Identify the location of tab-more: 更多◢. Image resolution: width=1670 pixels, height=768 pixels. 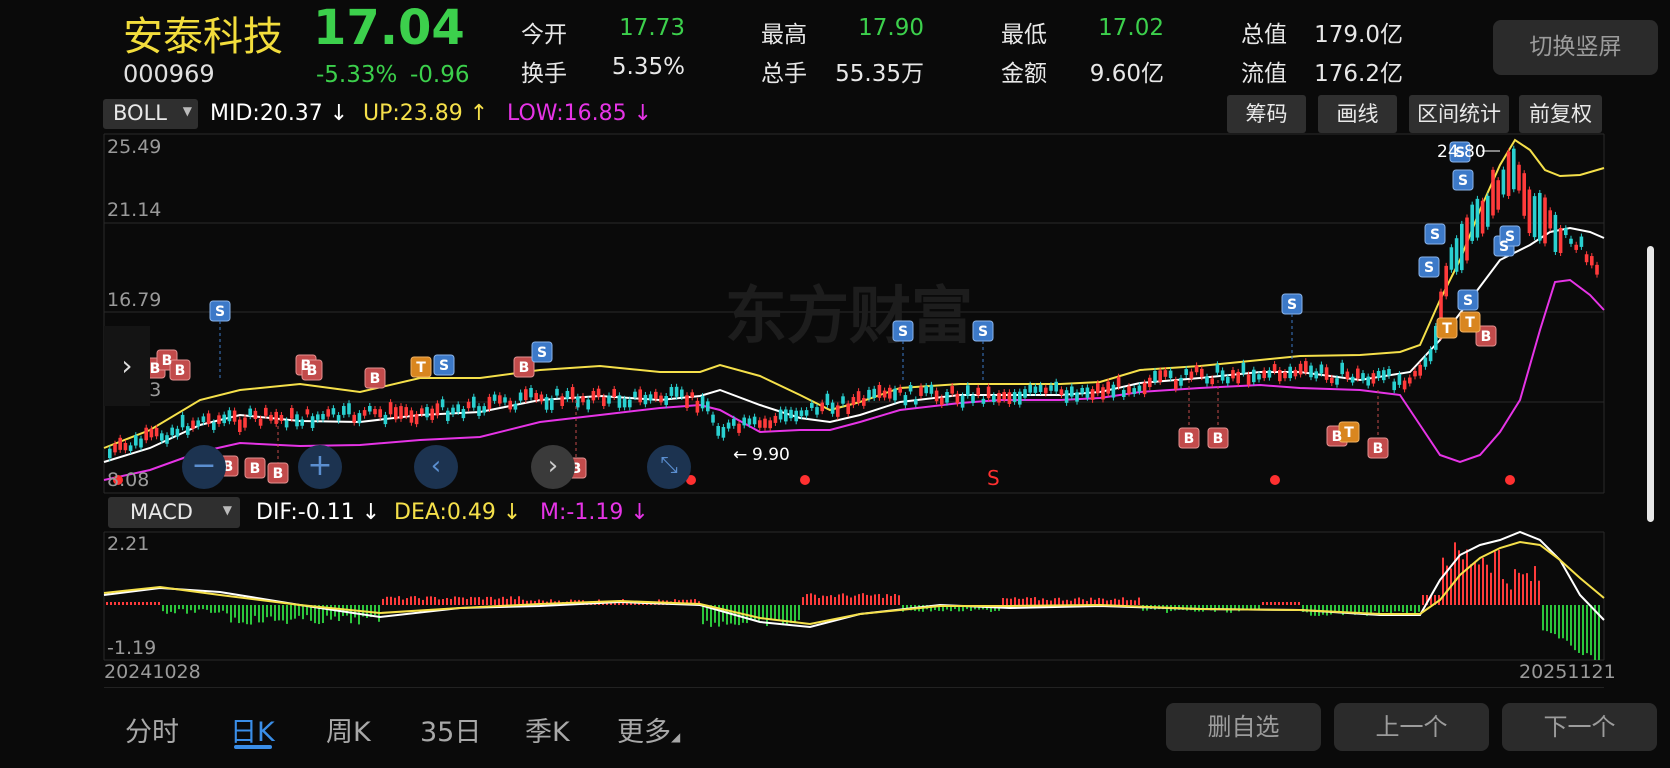
(648, 729).